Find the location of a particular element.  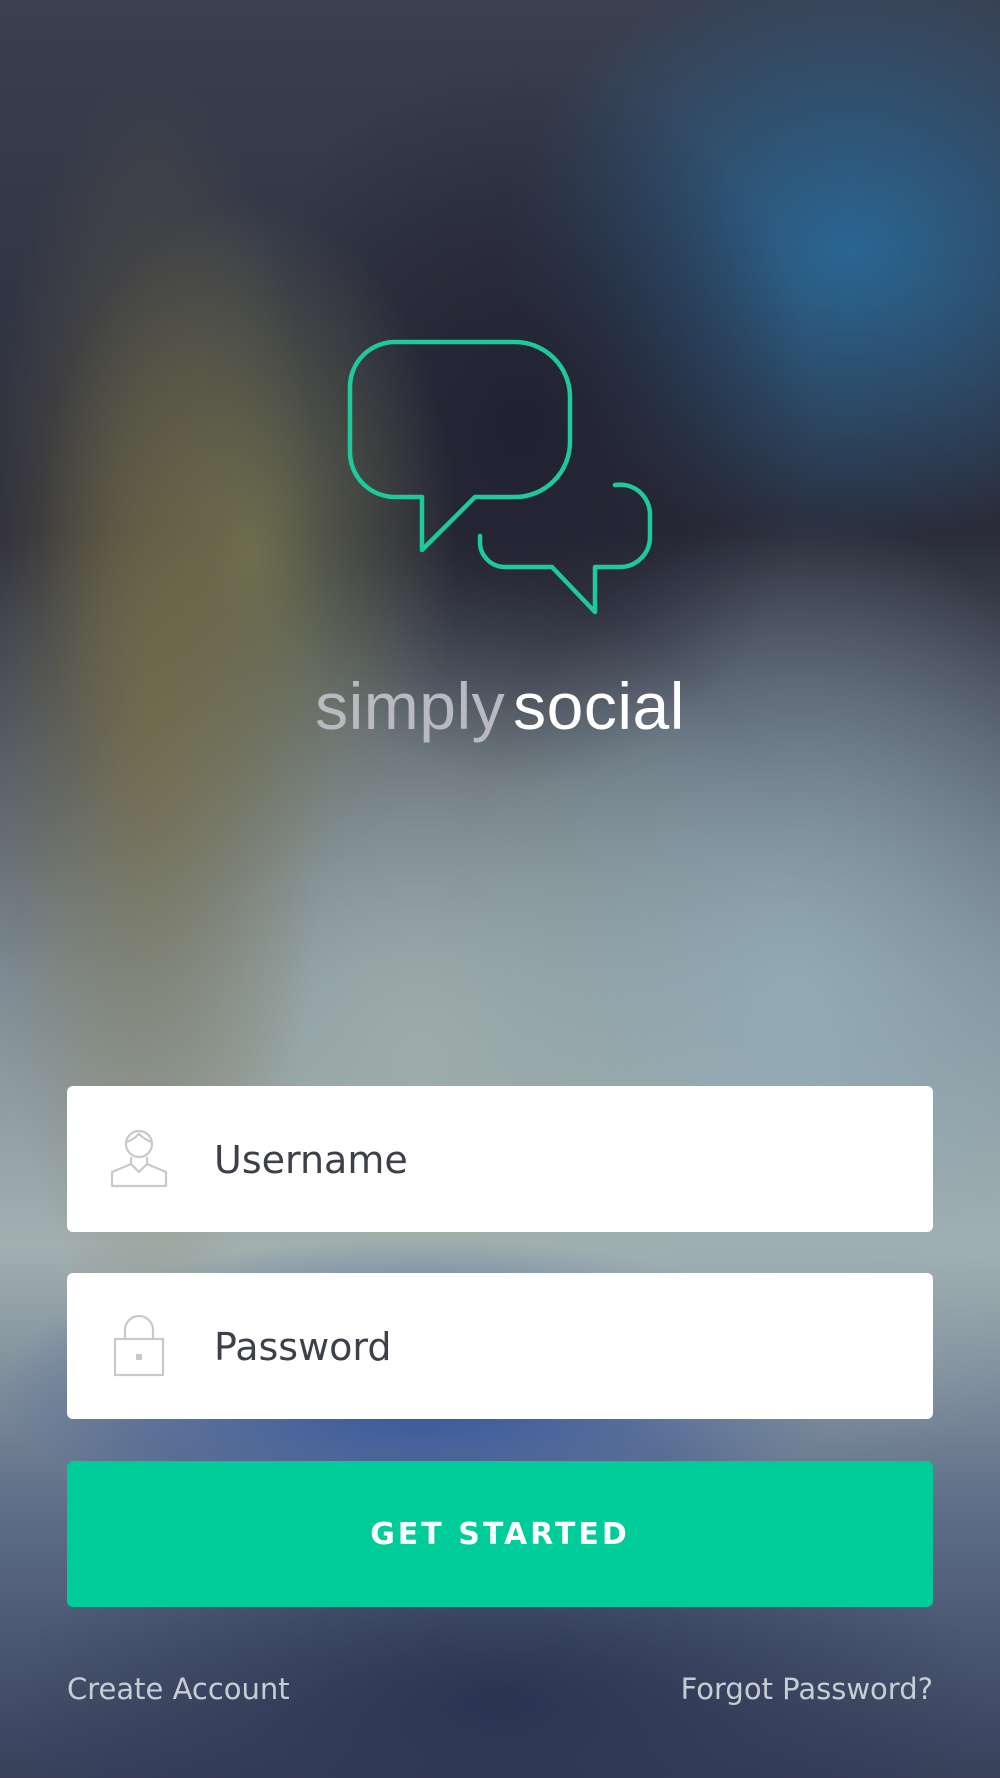

forgot-password-link: Forgot Password? is located at coordinates (807, 1689).